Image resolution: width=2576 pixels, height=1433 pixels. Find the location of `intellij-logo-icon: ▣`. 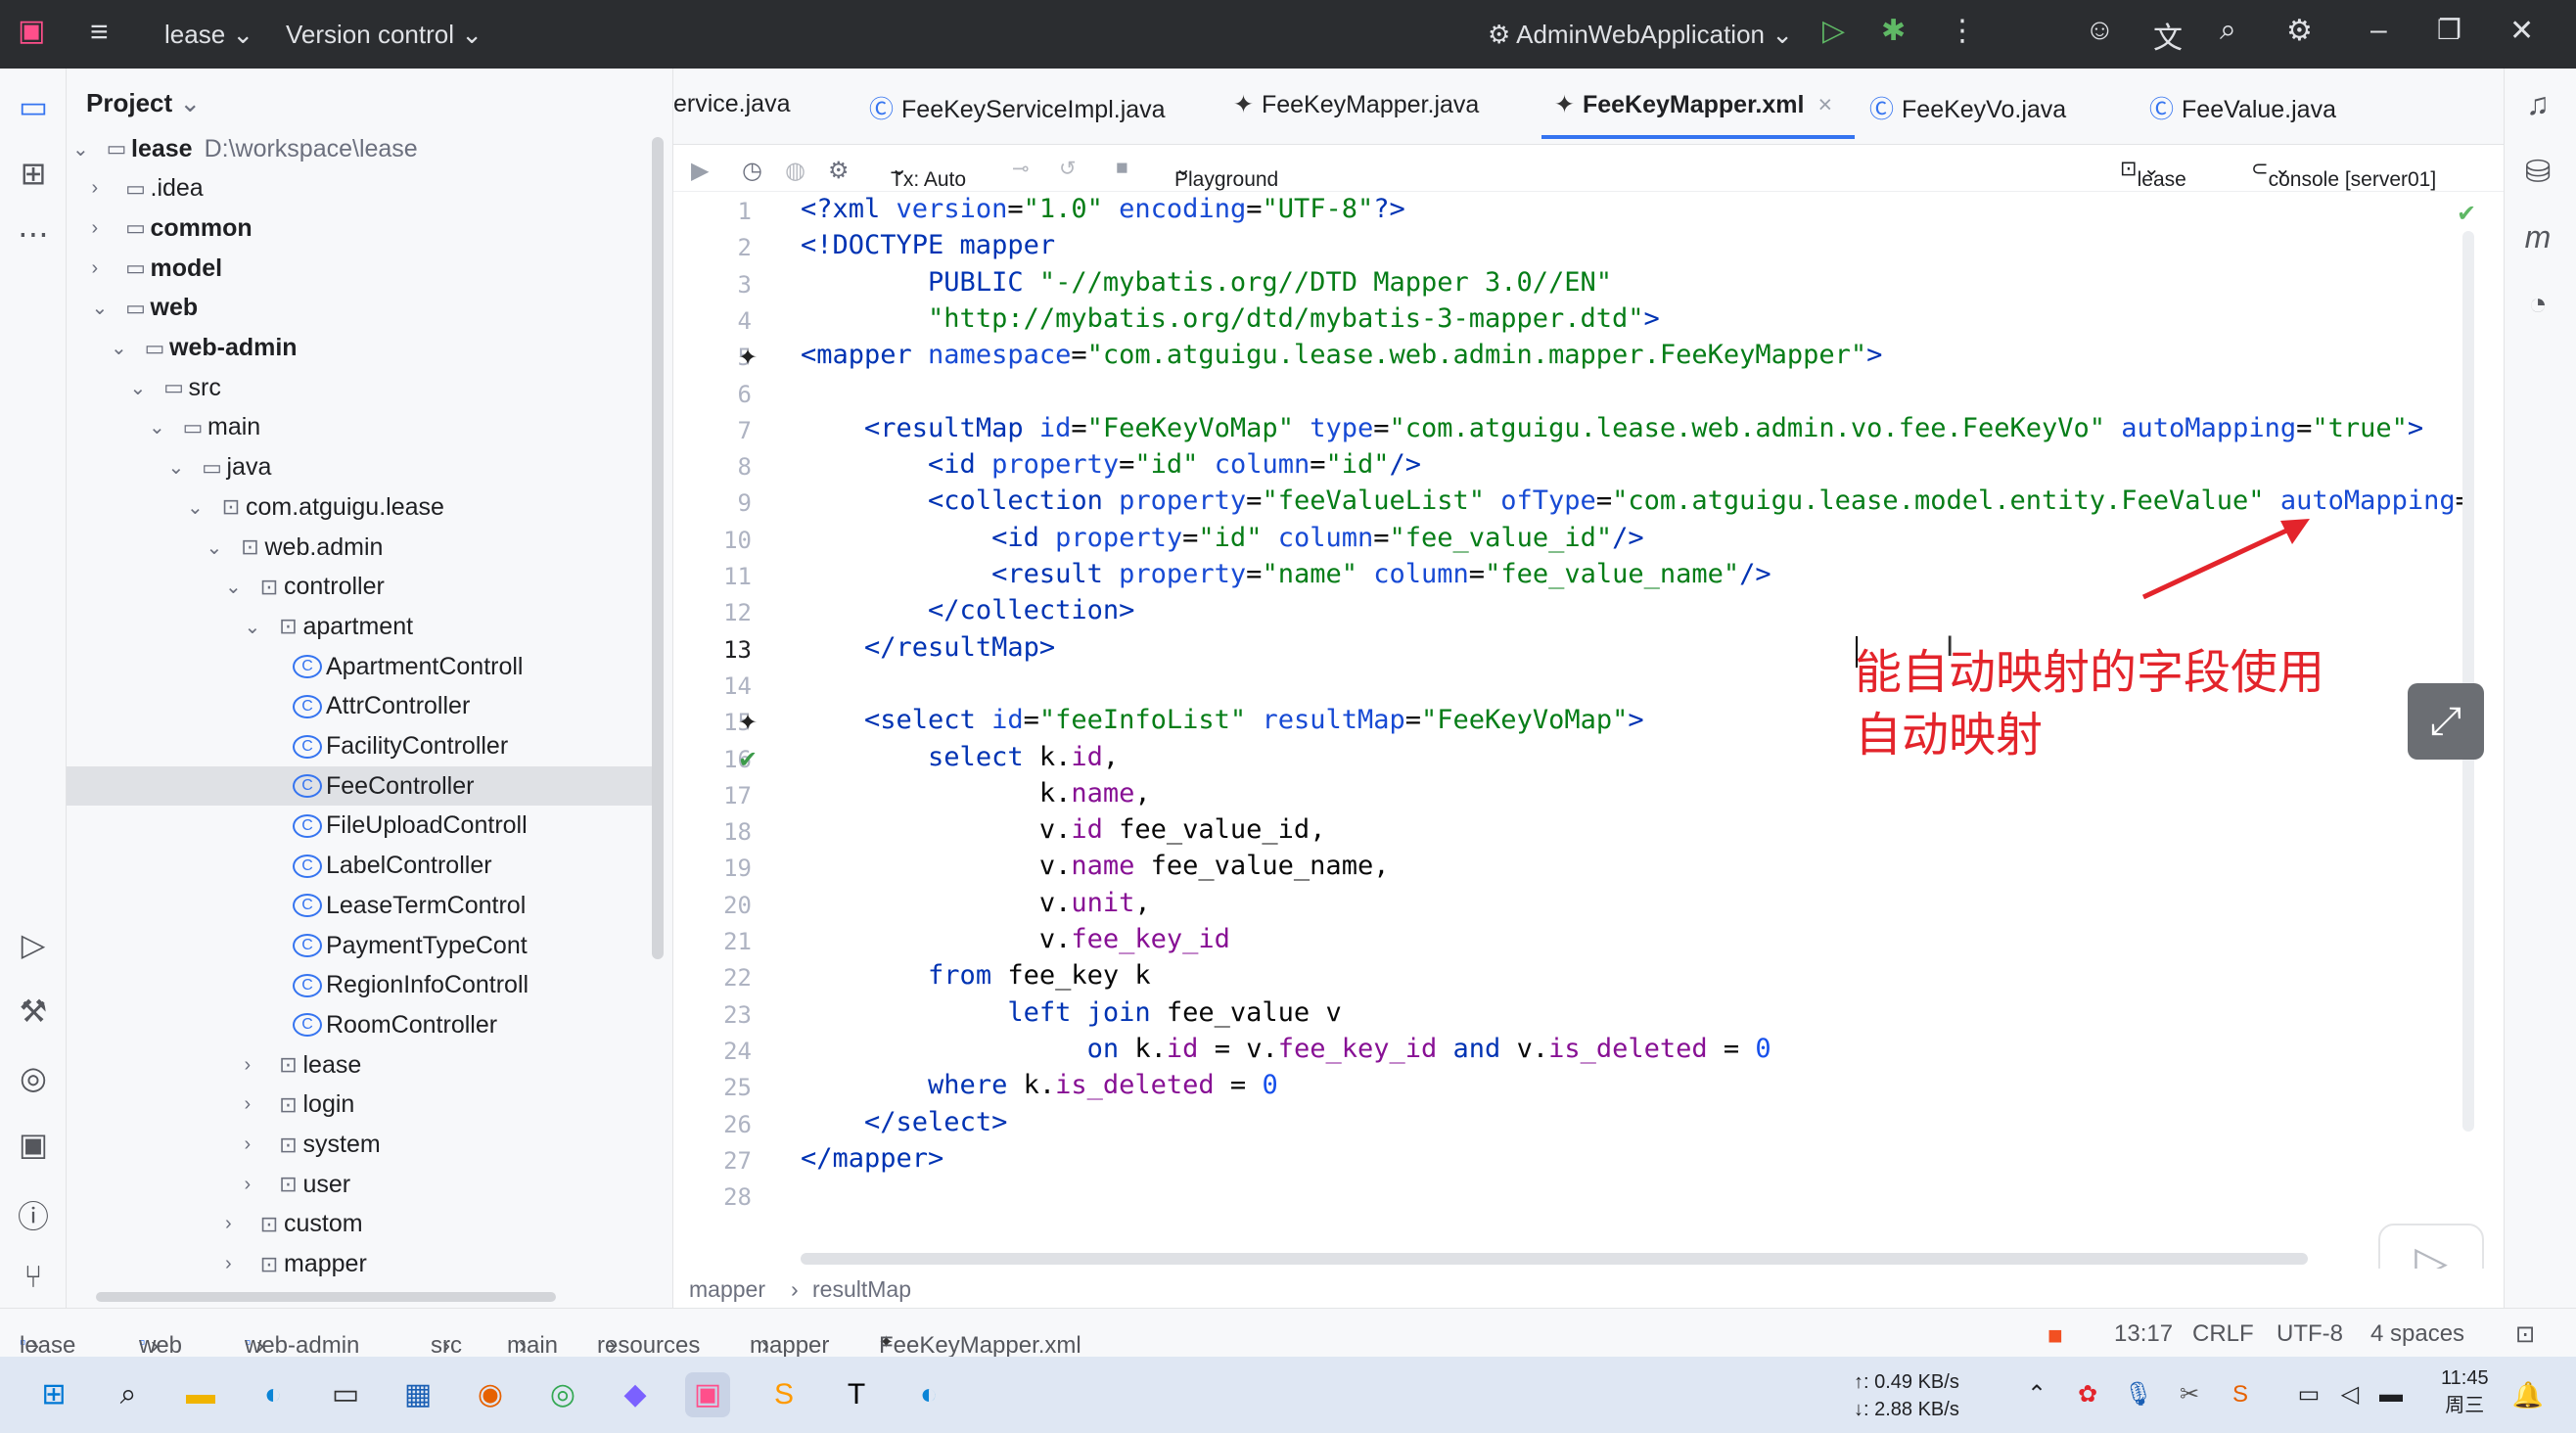

intellij-logo-icon: ▣ is located at coordinates (32, 31).